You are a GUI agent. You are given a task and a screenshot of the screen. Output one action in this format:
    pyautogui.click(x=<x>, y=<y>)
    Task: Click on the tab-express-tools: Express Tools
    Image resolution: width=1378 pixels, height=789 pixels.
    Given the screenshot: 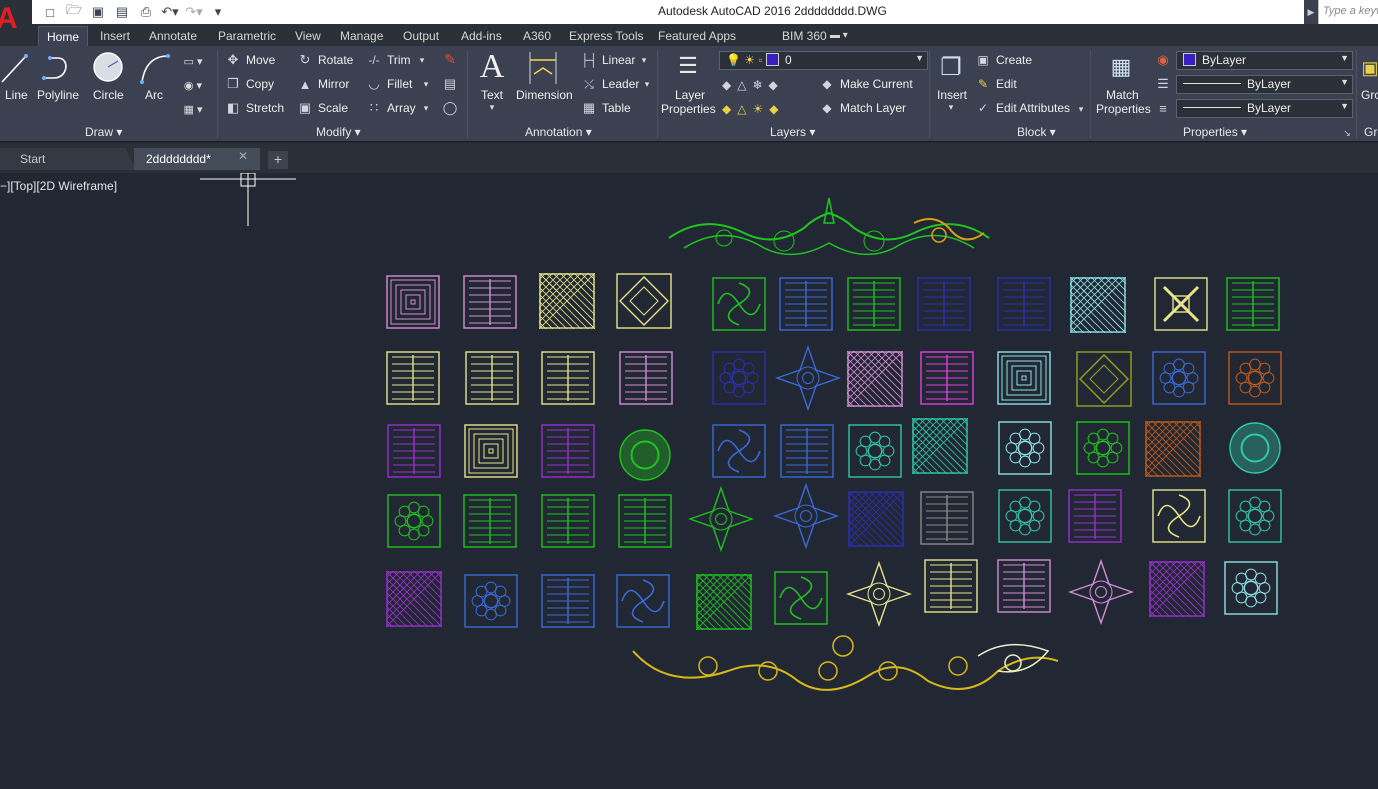 What is the action you would take?
    pyautogui.click(x=606, y=36)
    